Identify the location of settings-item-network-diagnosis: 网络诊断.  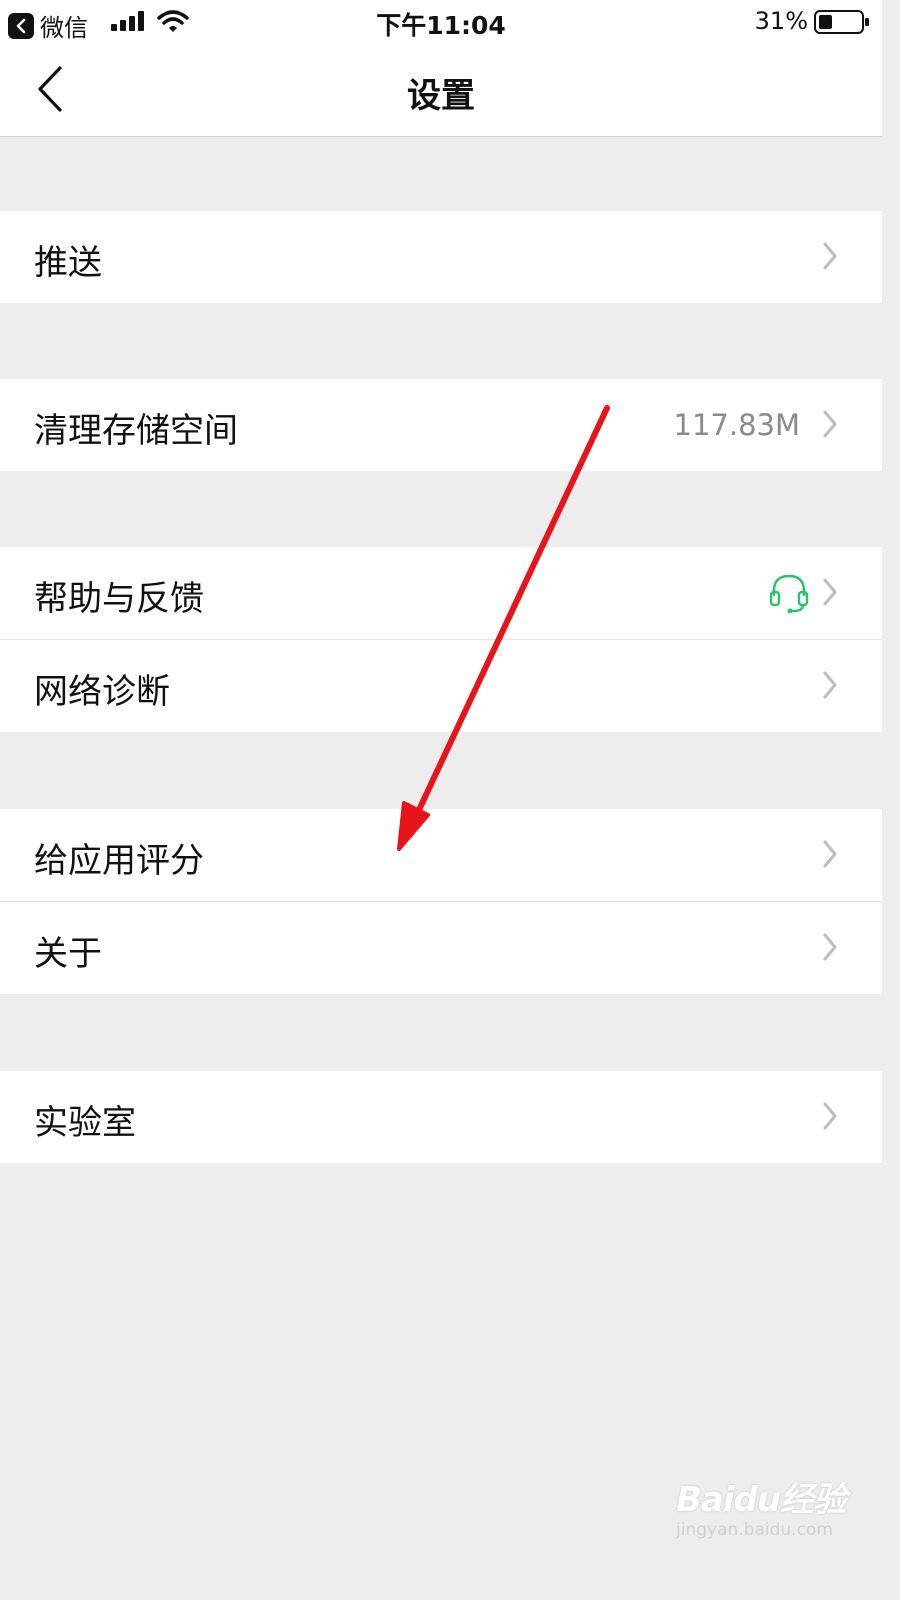
(441, 685).